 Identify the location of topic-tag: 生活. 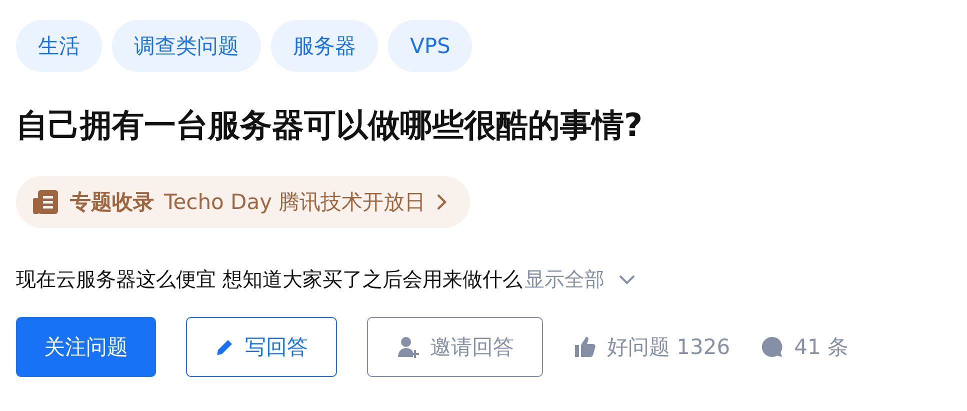
(59, 46).